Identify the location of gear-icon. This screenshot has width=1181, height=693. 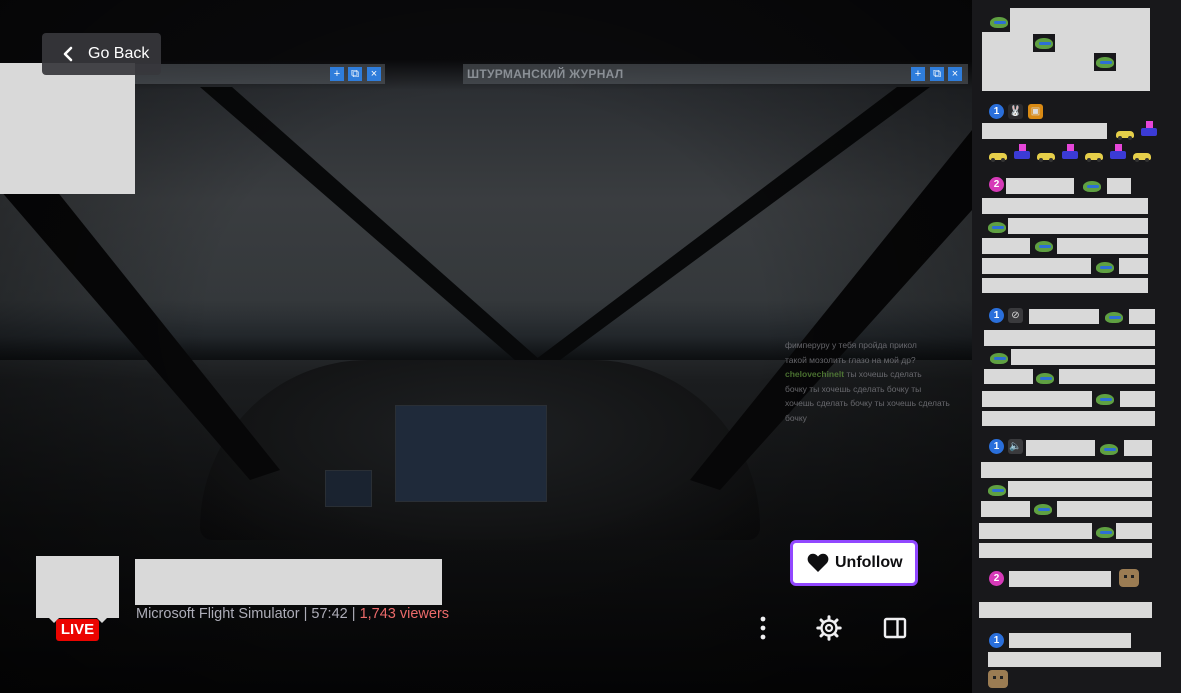
(829, 628).